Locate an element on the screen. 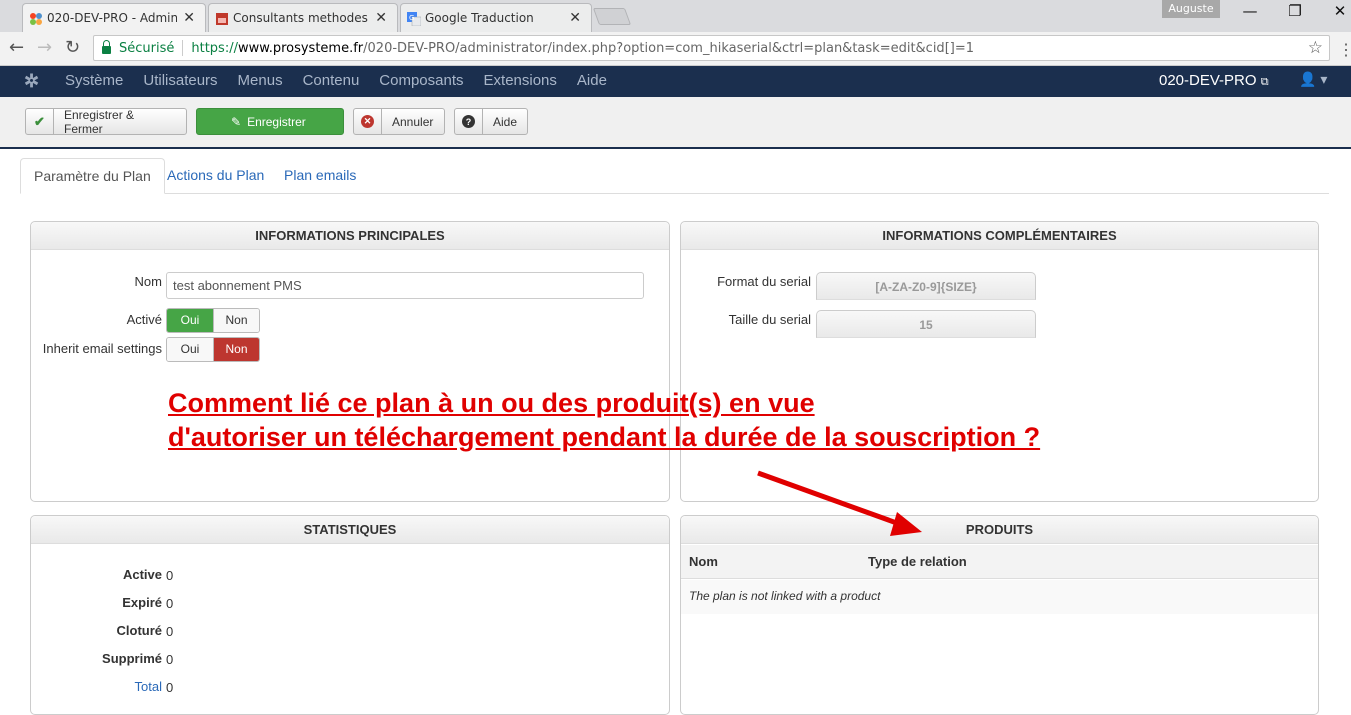 The height and width of the screenshot is (715, 1351). edit-icon: ✎ is located at coordinates (236, 121).